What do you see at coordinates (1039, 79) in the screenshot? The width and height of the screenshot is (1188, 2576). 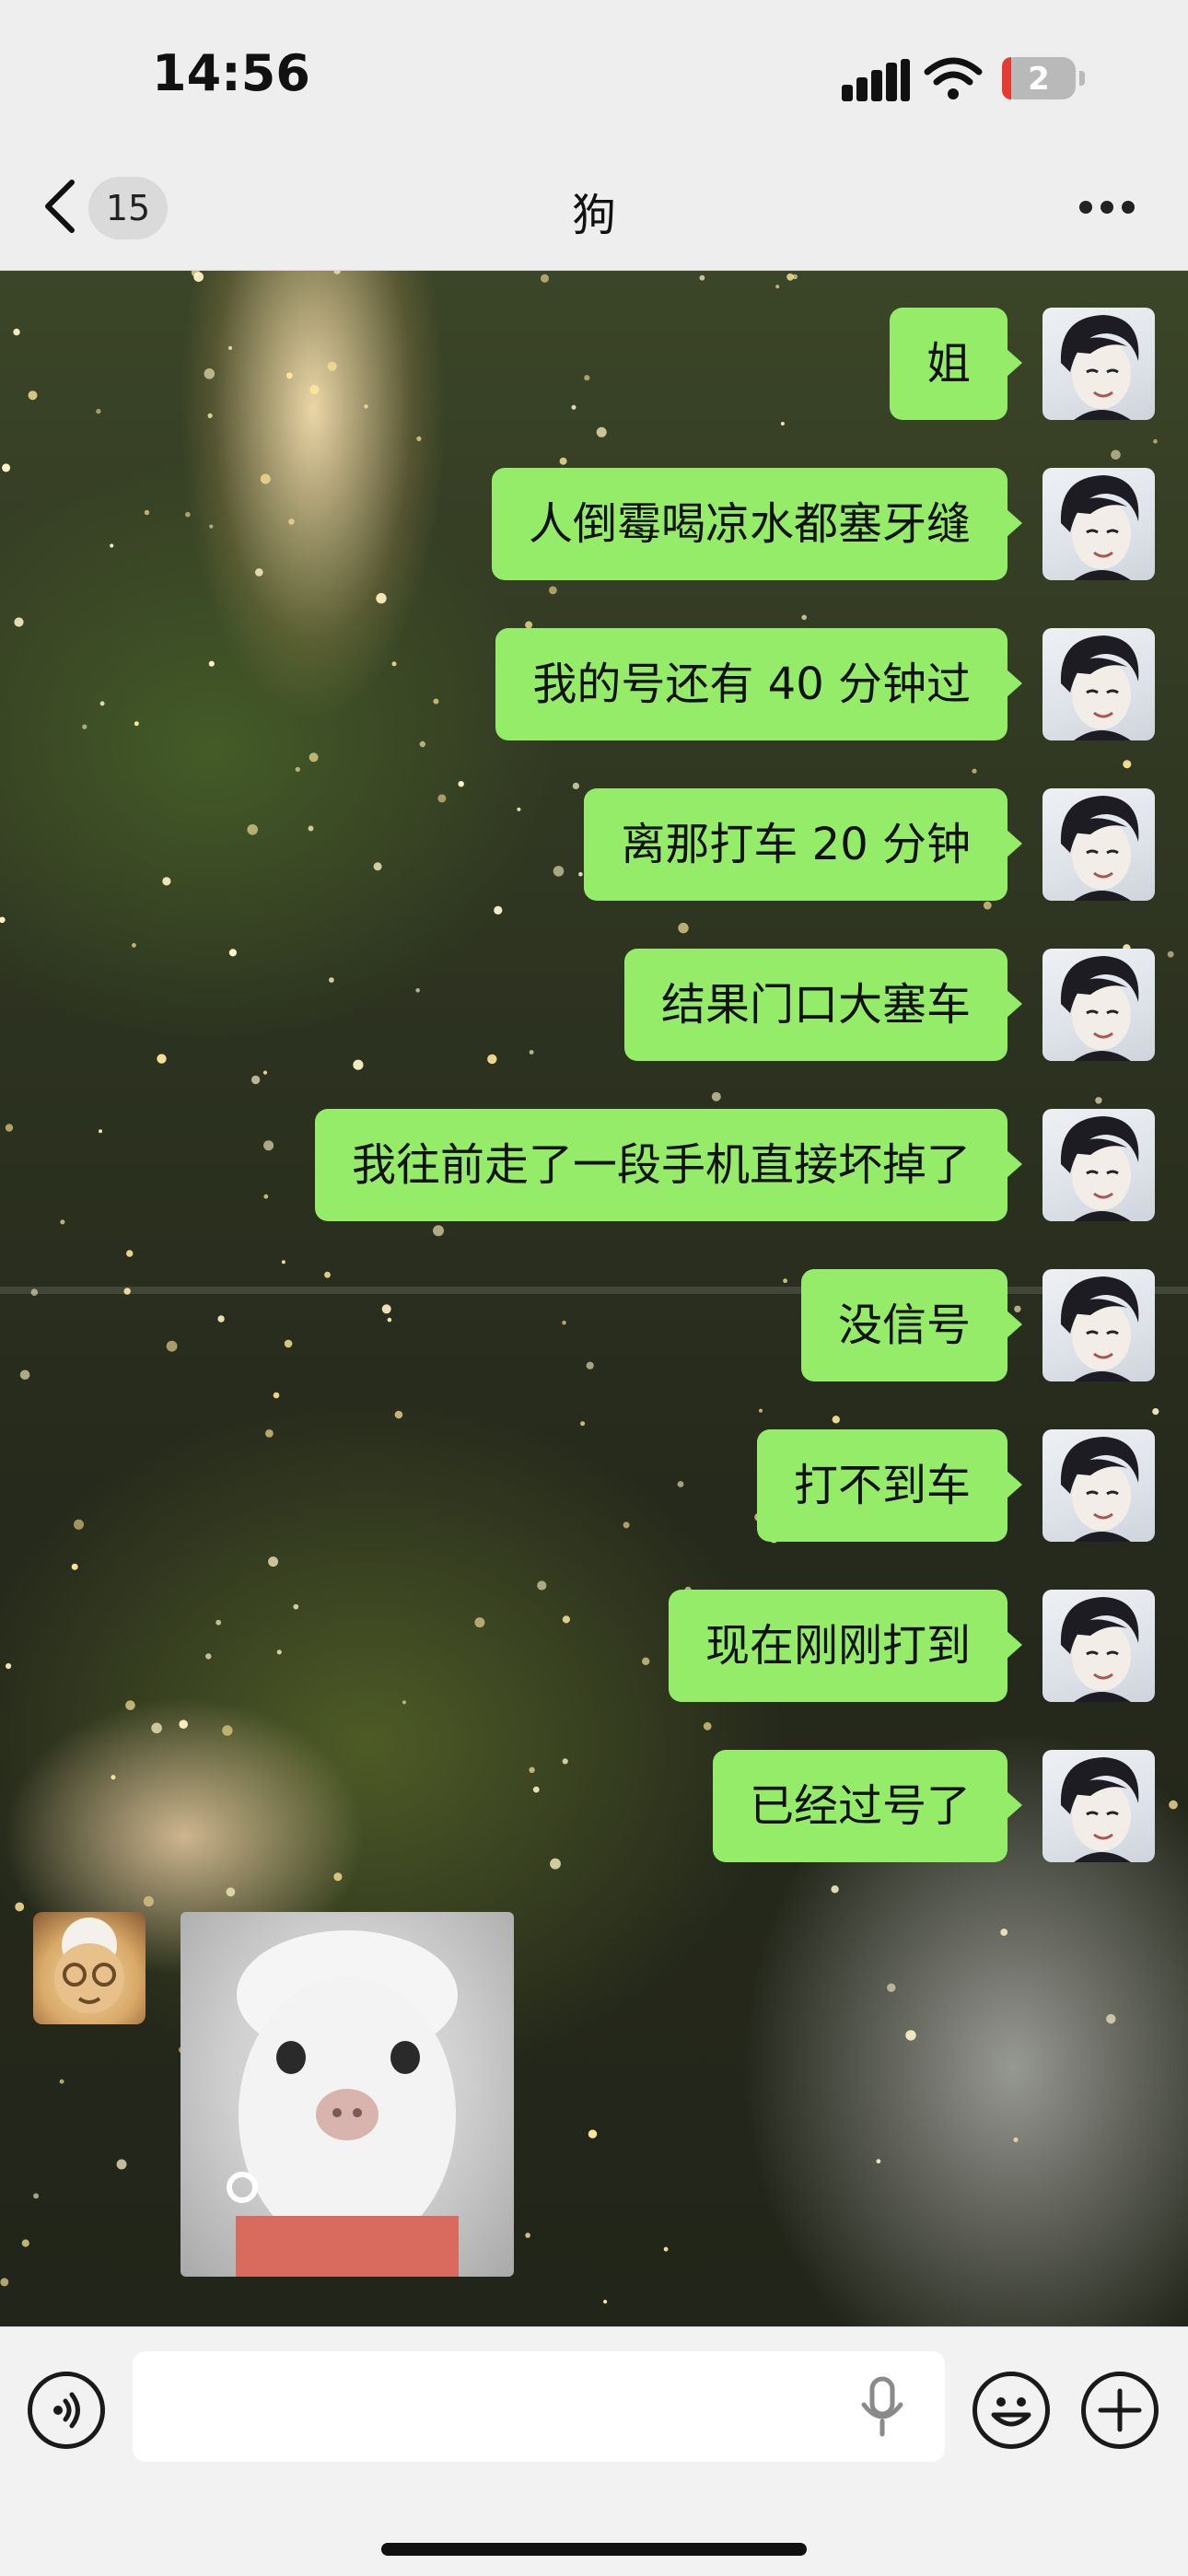 I see `battery-label: 2` at bounding box center [1039, 79].